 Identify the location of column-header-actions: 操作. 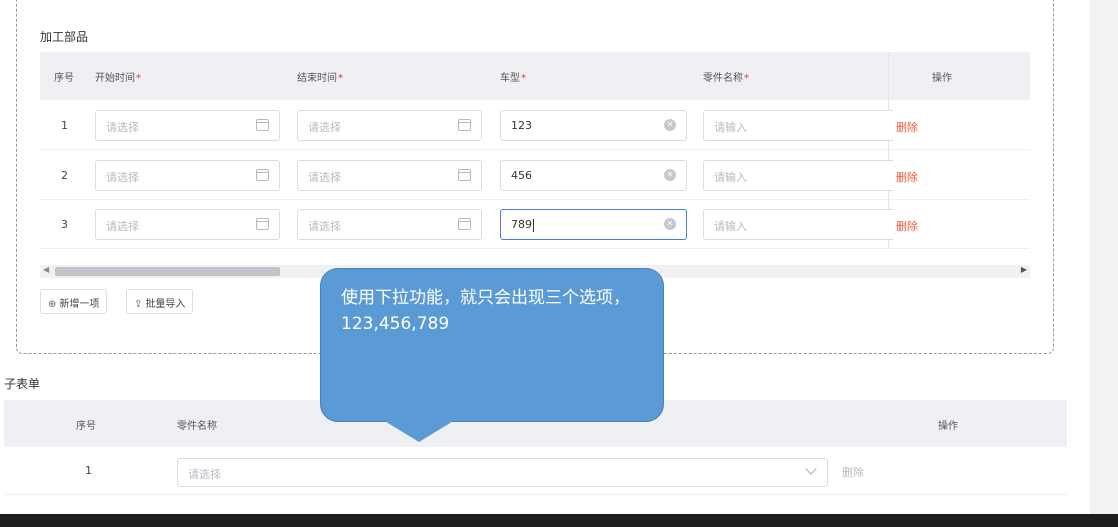
(942, 78).